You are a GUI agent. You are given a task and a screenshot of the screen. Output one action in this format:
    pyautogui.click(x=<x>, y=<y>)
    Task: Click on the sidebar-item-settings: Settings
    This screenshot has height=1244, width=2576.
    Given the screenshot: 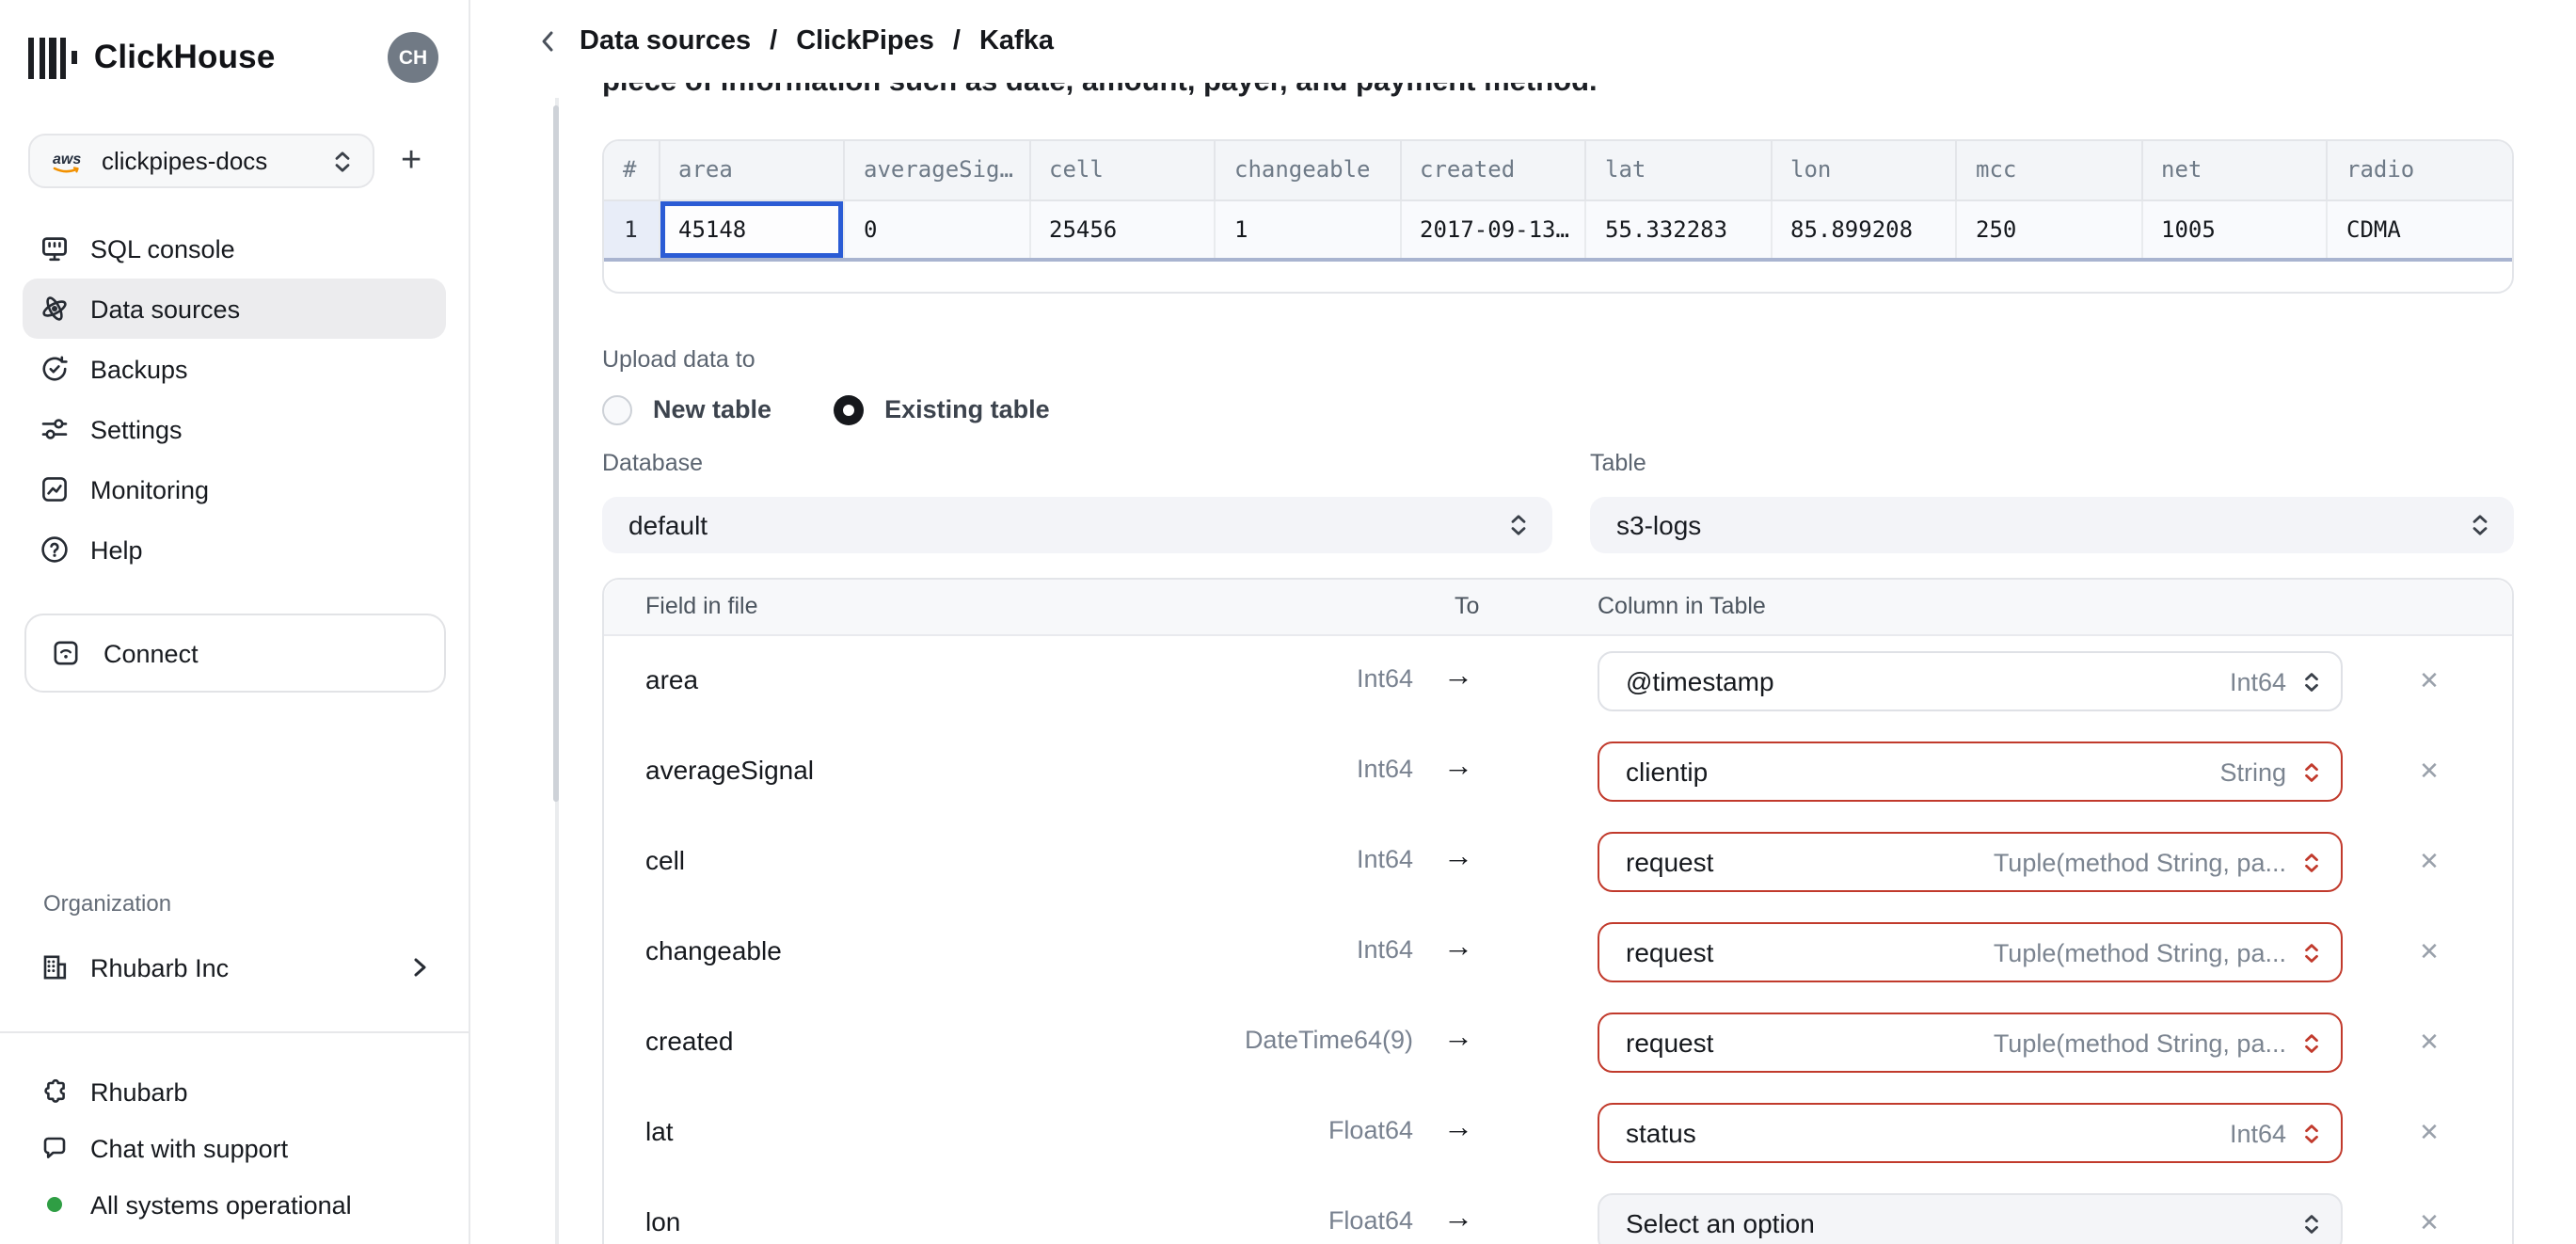 What is the action you would take?
    pyautogui.click(x=235, y=429)
    